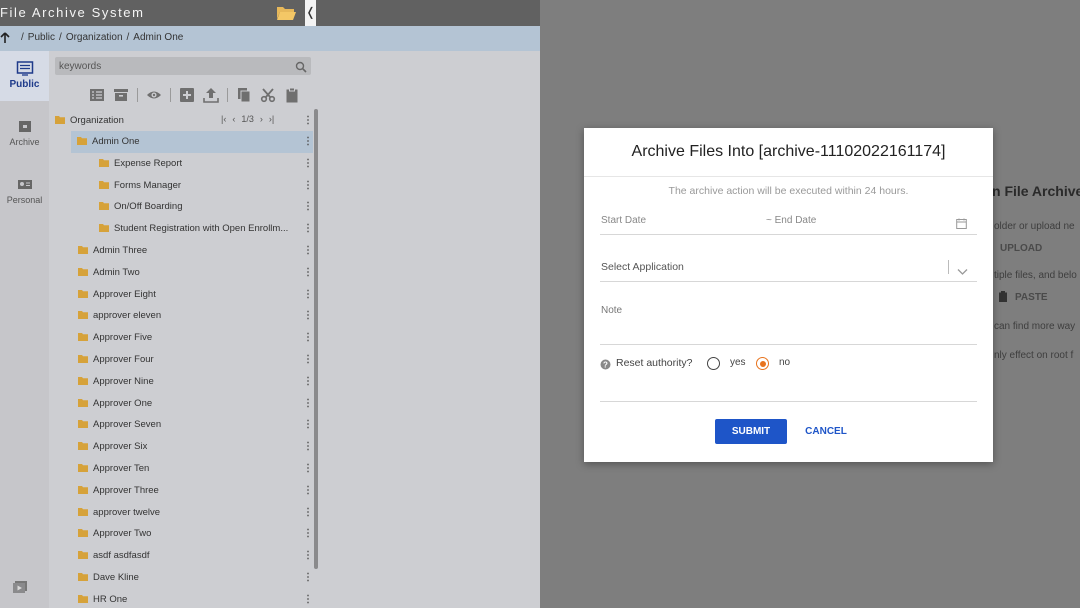 This screenshot has height=608, width=1080. Describe the element at coordinates (261, 119) in the screenshot. I see `next-page-icon: ›` at that location.